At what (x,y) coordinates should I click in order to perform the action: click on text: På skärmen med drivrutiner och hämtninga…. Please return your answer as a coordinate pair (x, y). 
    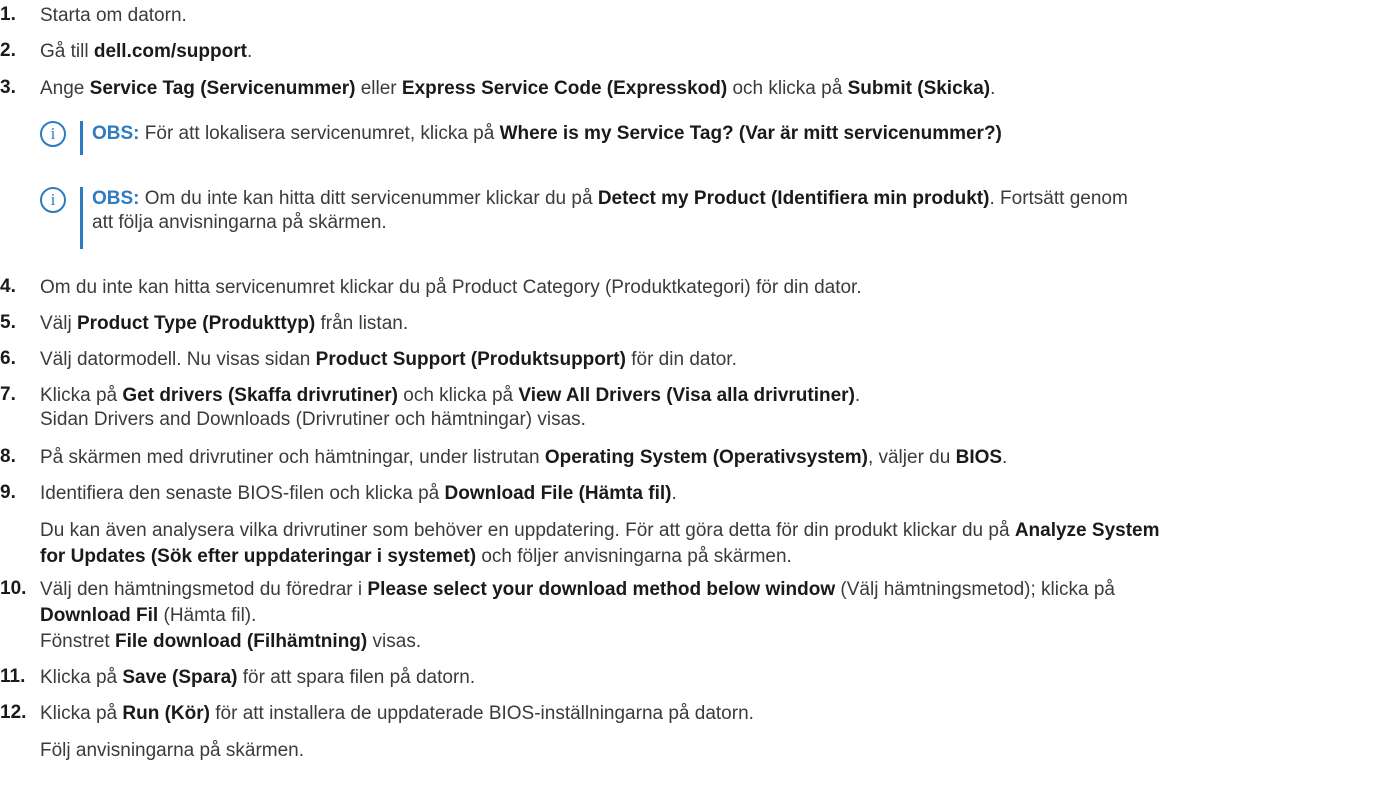
    Looking at the image, I should click on (292, 457).